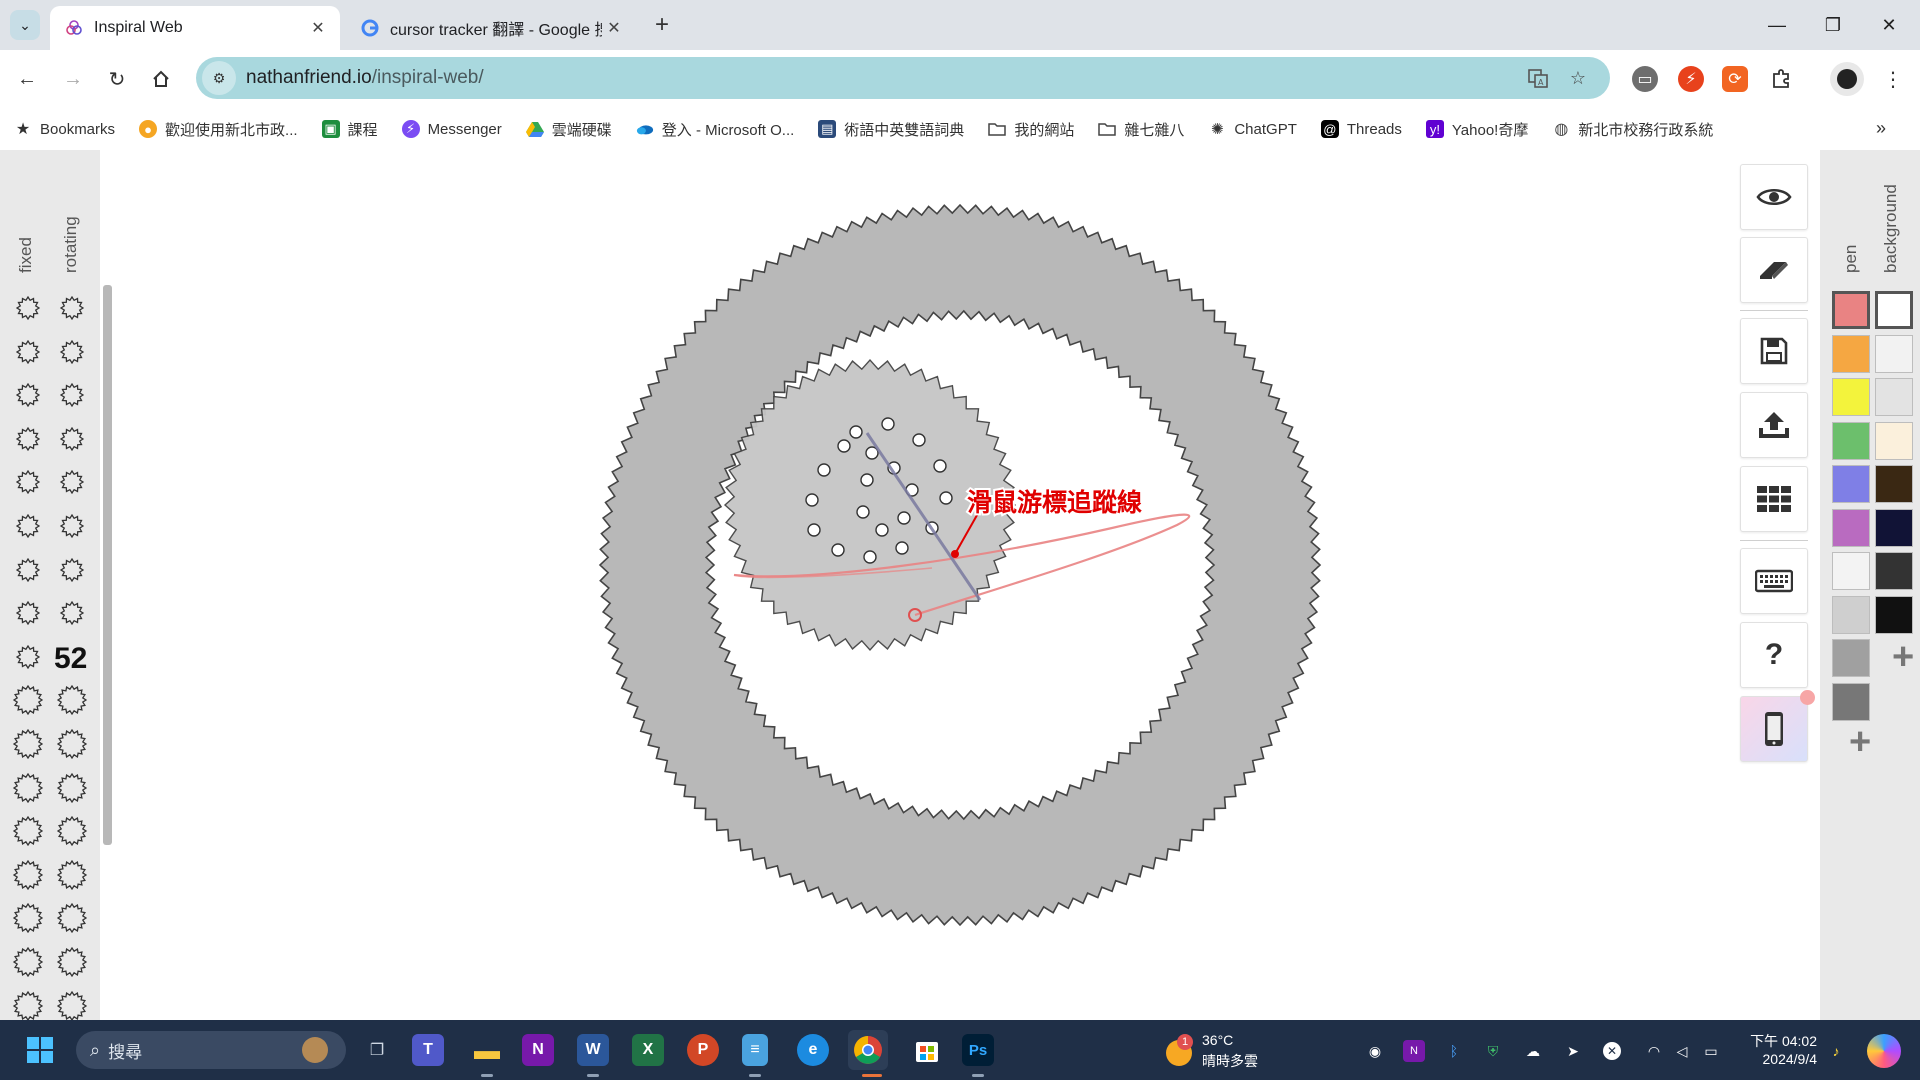  I want to click on bookmark-item: ★ Bookmarks, so click(64, 129).